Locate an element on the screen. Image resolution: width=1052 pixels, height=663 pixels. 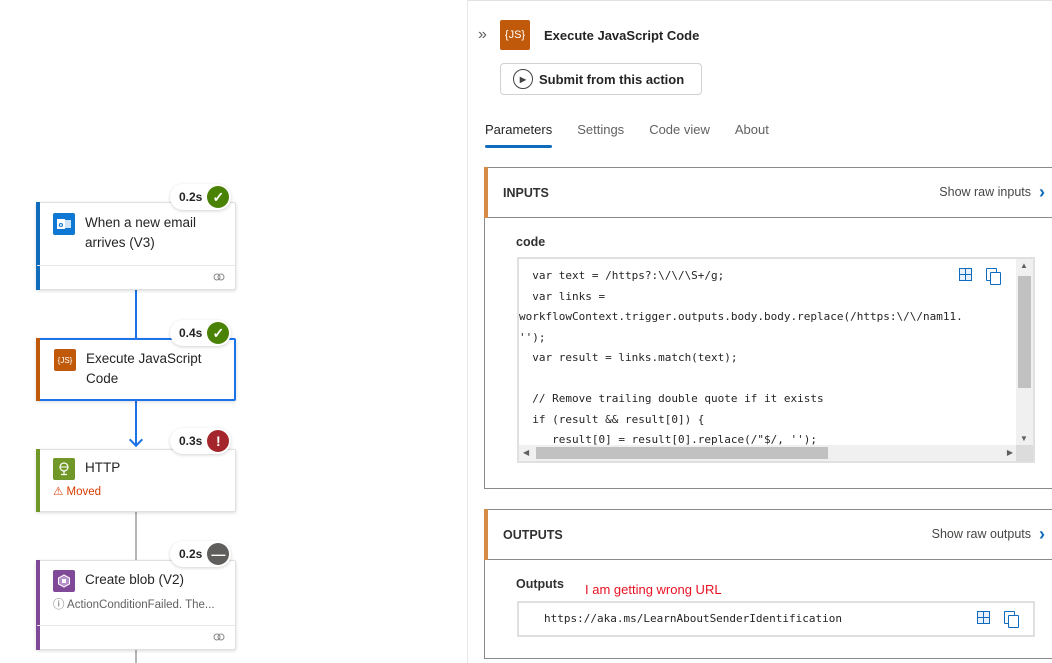
outputs-section-header: OUTPUTS Show raw outputs › is located at coordinates (768, 534).